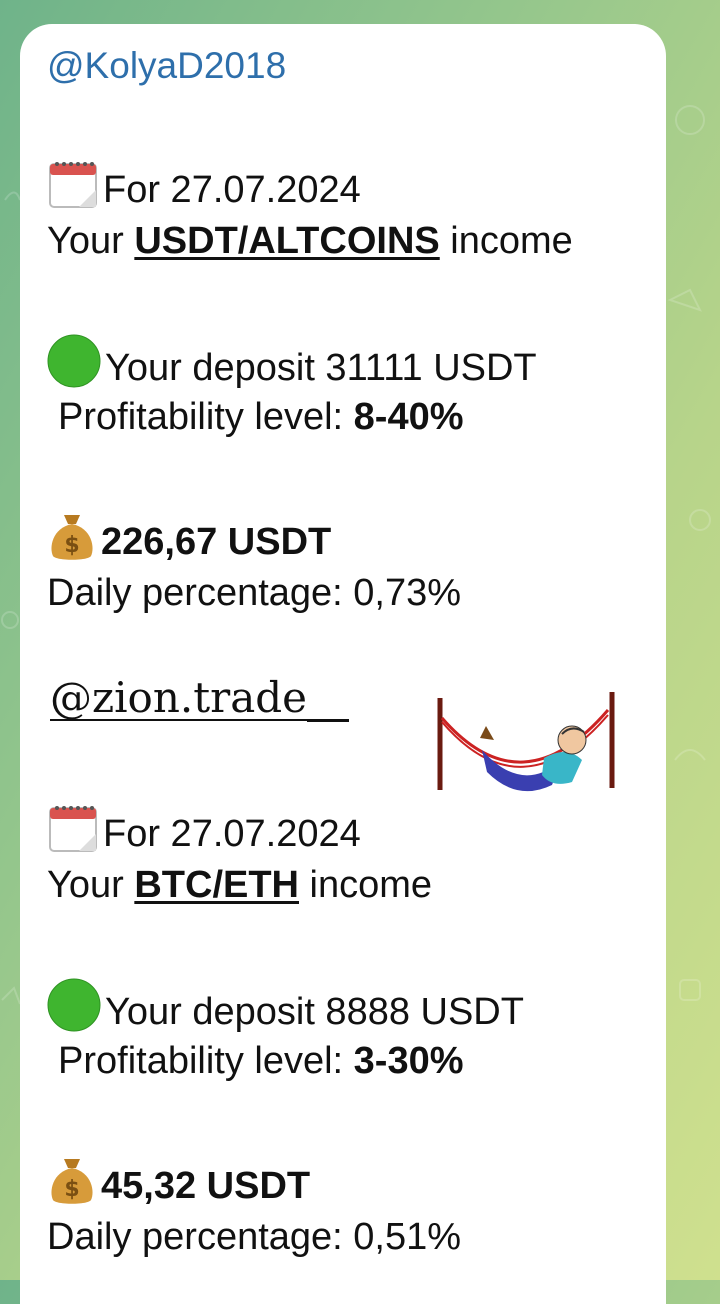  Describe the element at coordinates (232, 190) in the screenshot. I see `date-text-1: For 27.07.2024` at that location.